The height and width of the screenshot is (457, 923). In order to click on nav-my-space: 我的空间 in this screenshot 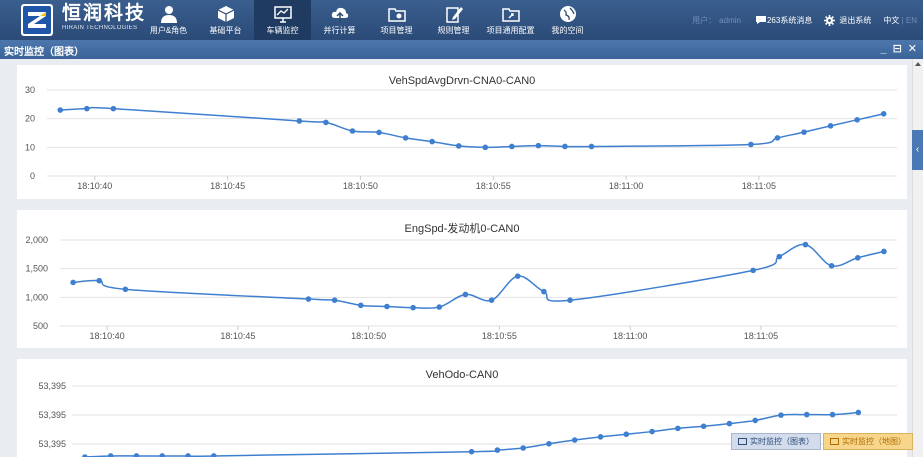, I will do `click(567, 20)`.